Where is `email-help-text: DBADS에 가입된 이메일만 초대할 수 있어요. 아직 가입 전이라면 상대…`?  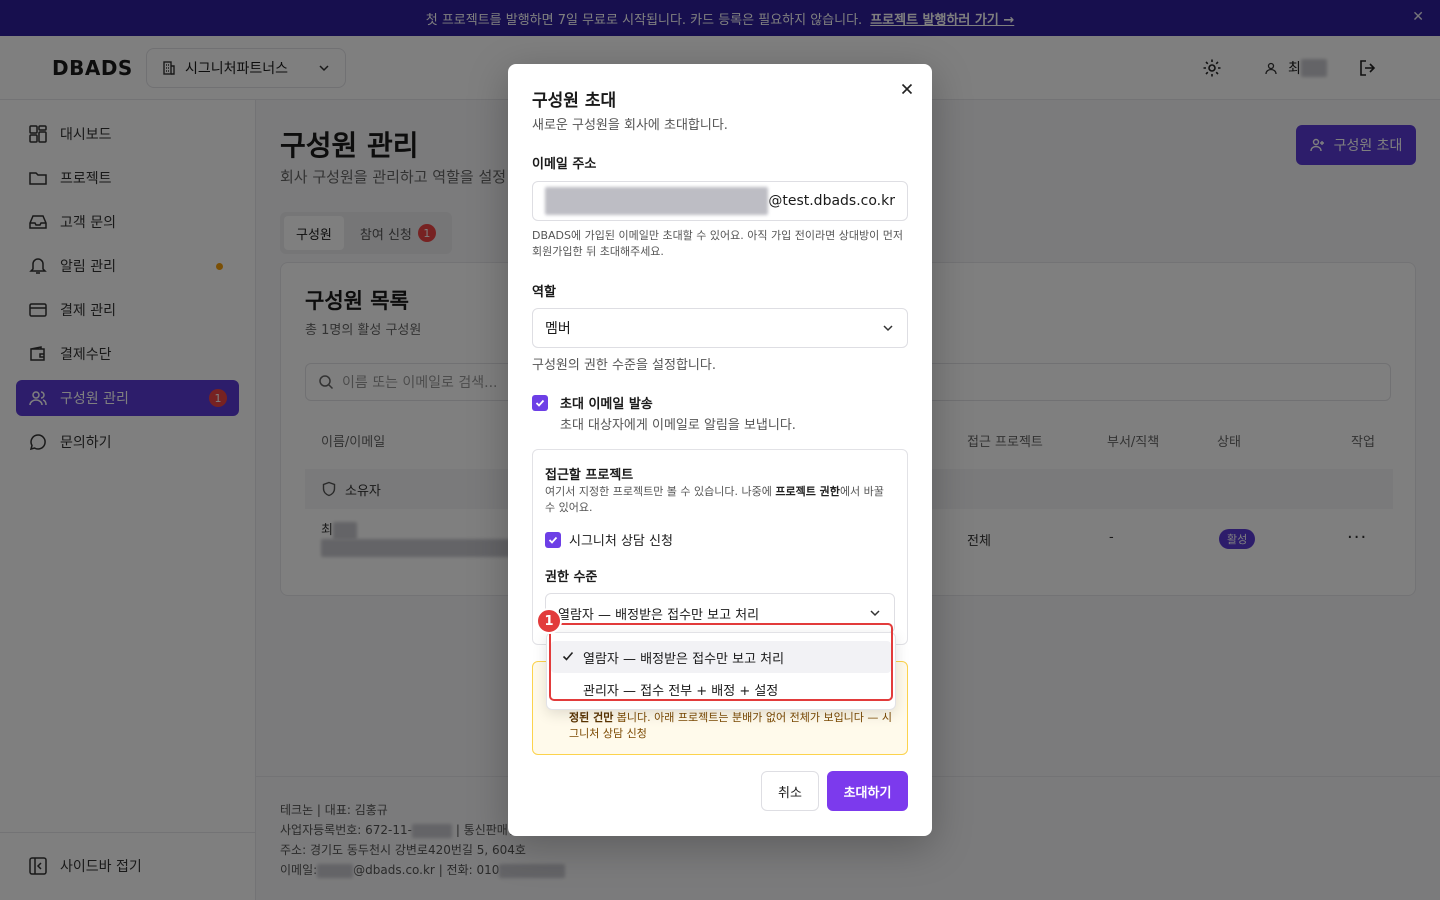 email-help-text: DBADS에 가입된 이메일만 초대할 수 있어요. 아직 가입 전이라면 상대… is located at coordinates (717, 243).